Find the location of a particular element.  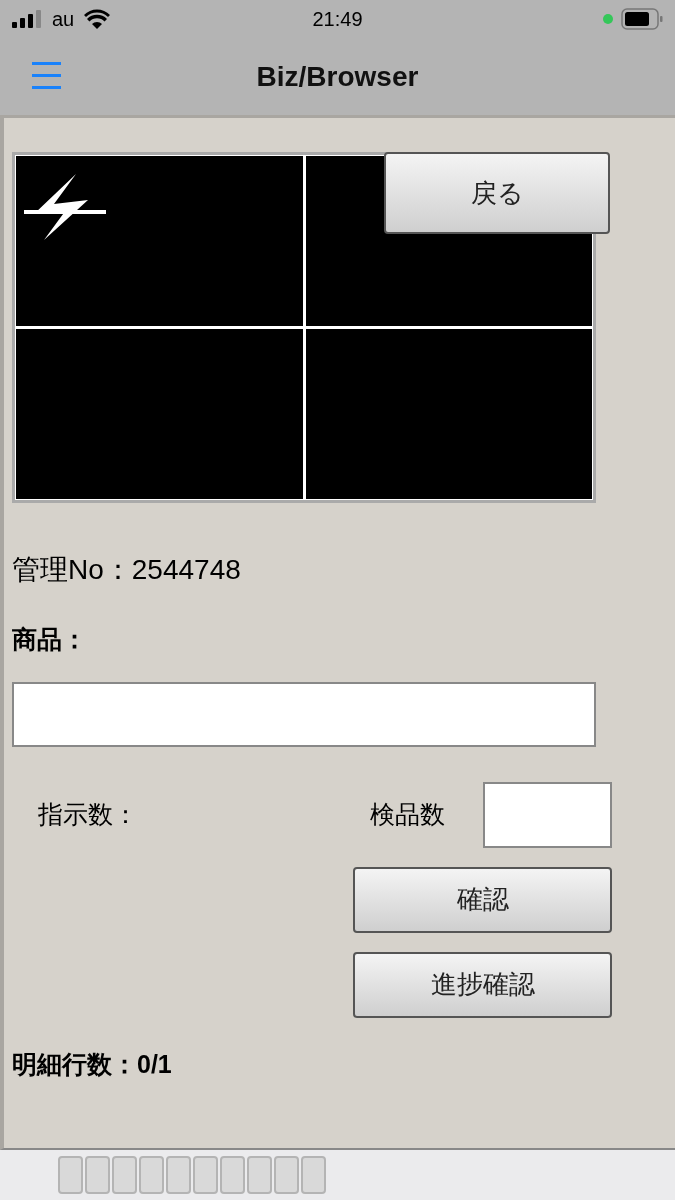

product-label: 商品： is located at coordinates (50, 639).